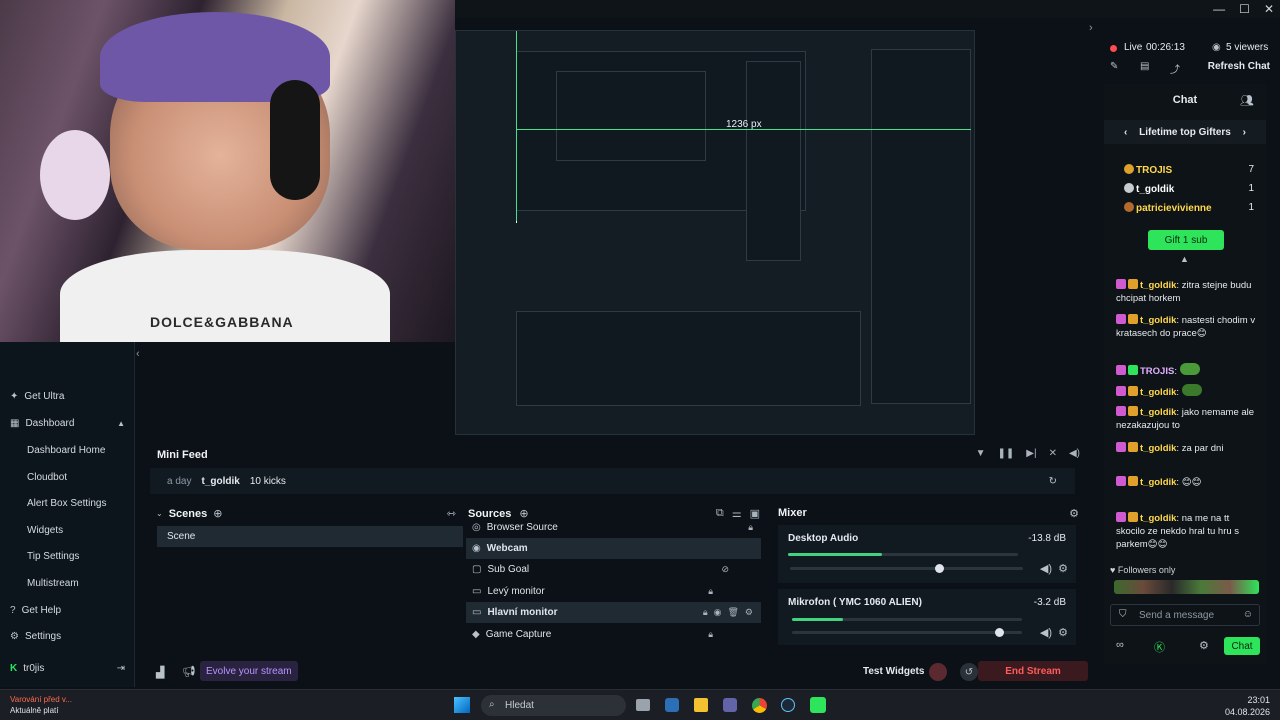  What do you see at coordinates (222, 322) in the screenshot?
I see `shirt-text: DOLCE&GABBANA` at bounding box center [222, 322].